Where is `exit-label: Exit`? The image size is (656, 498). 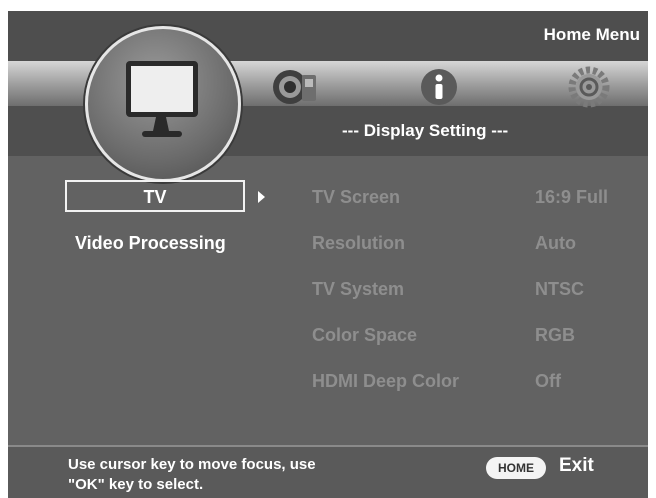 exit-label: Exit is located at coordinates (576, 466).